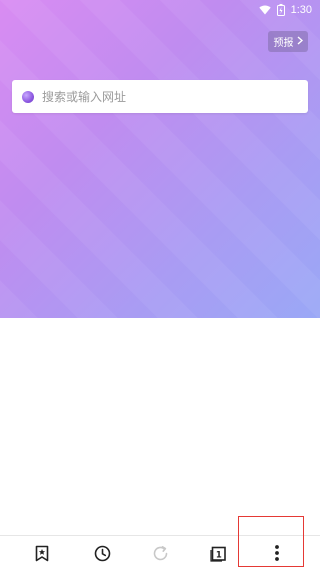 The image size is (320, 569). I want to click on forecast-button: 预报, so click(288, 41).